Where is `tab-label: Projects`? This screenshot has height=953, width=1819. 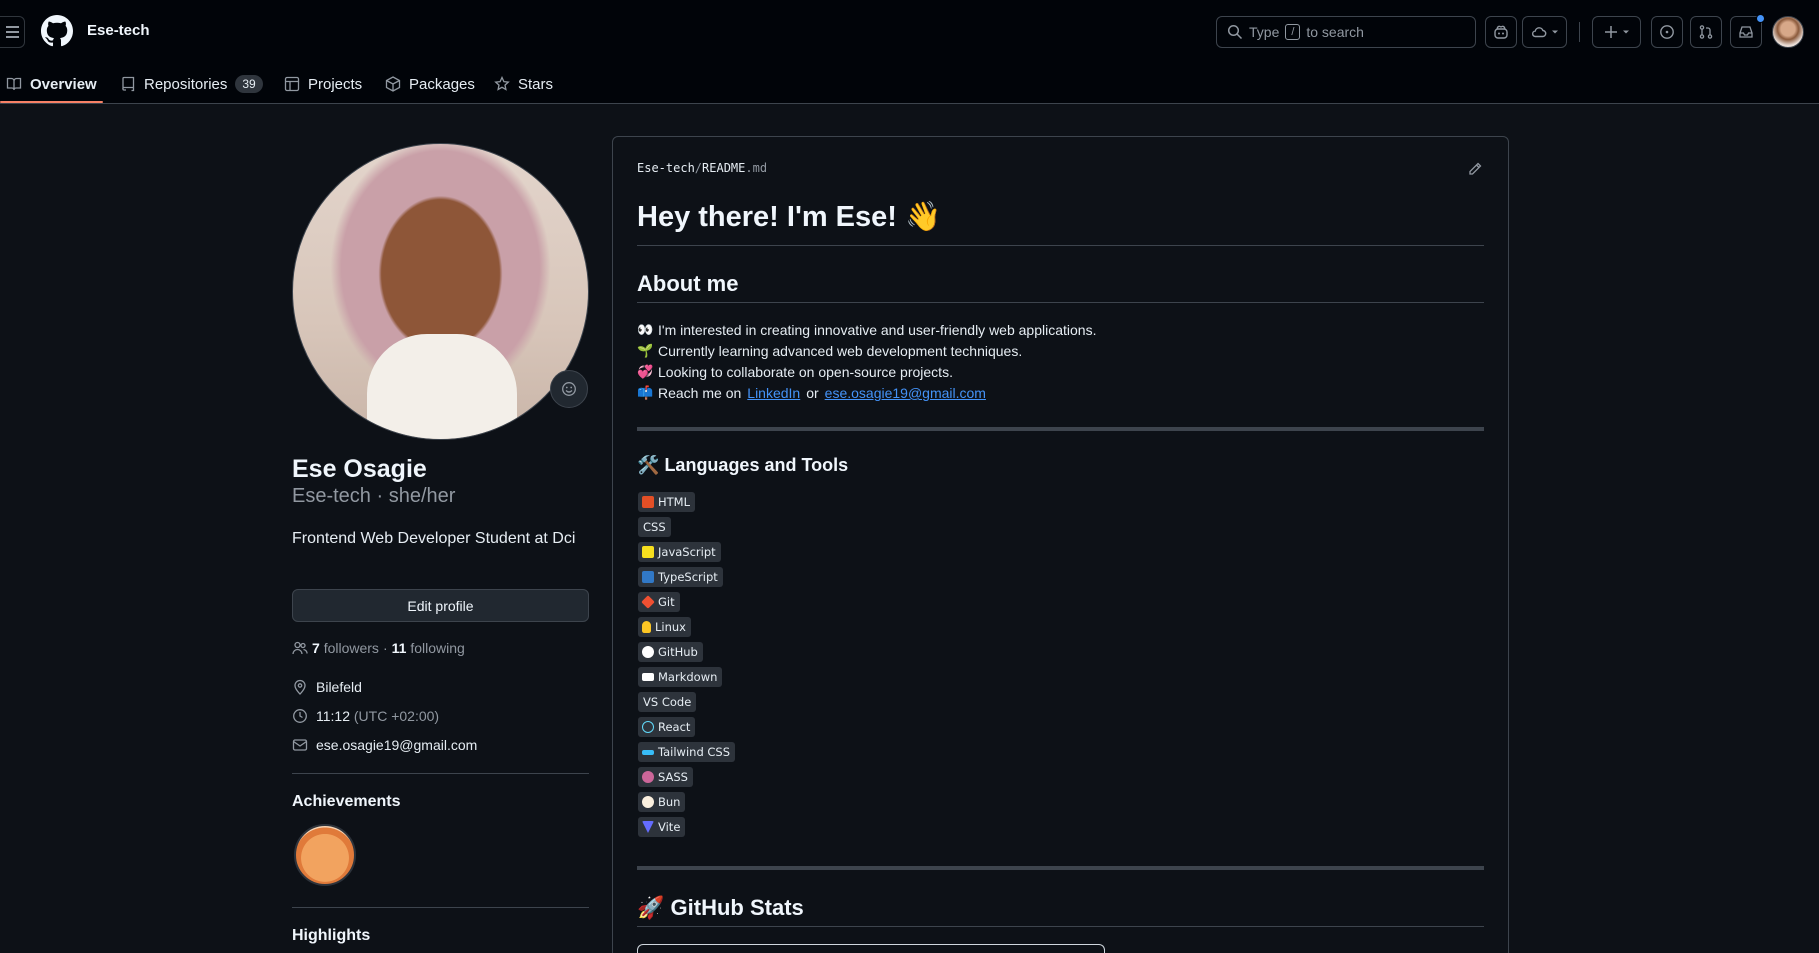 tab-label: Projects is located at coordinates (335, 84).